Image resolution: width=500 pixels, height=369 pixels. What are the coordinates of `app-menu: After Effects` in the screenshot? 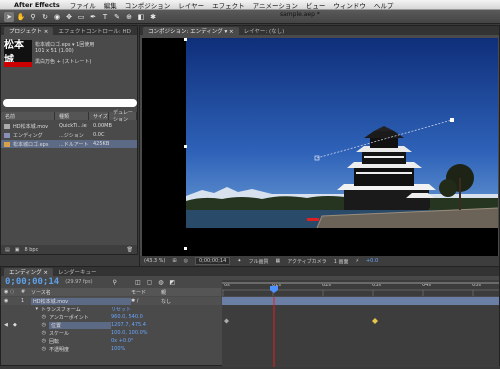 It's located at (37, 5).